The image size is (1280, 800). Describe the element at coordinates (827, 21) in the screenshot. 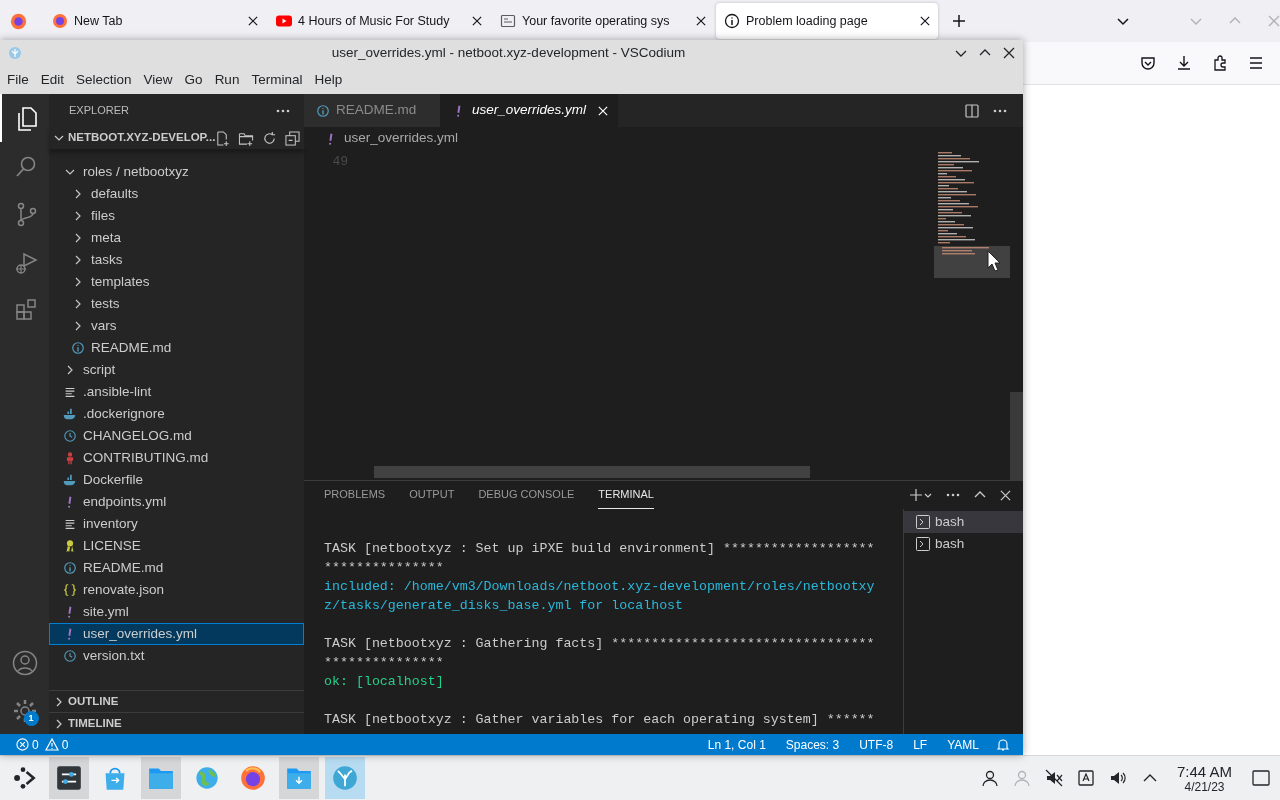

I see `browser-tab: Problem loading page` at that location.